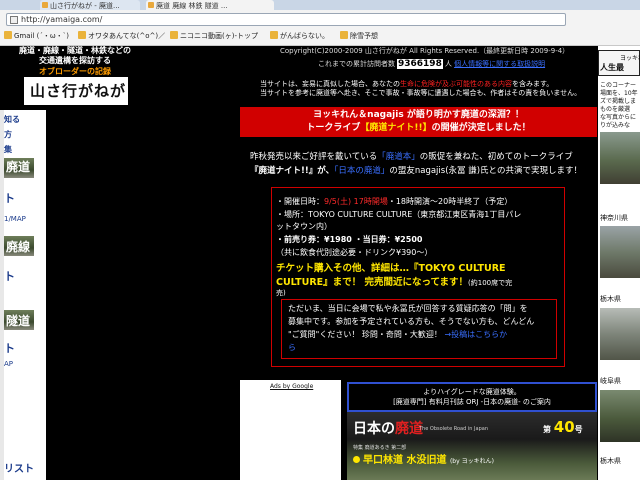 This screenshot has width=640, height=480. I want to click on nav-item: 知る, so click(12, 119).